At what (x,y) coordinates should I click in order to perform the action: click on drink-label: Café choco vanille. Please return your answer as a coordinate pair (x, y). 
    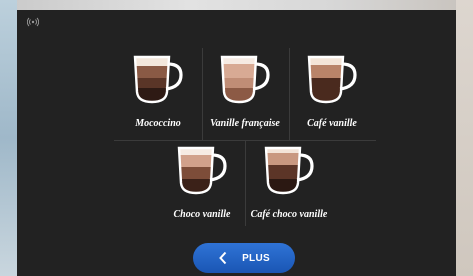
    Looking at the image, I should click on (289, 214).